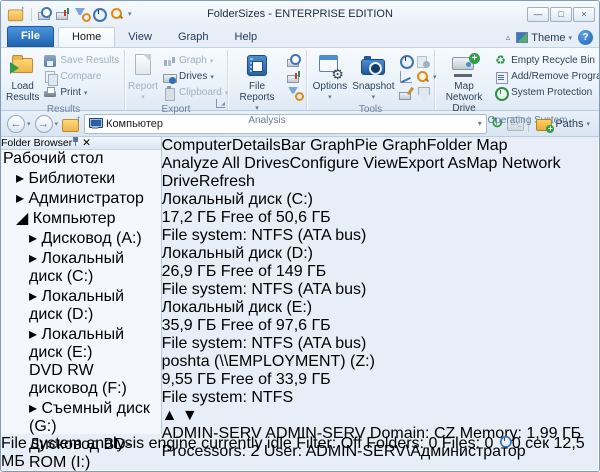  I want to click on group-label-analysis: Analysis, so click(267, 120).